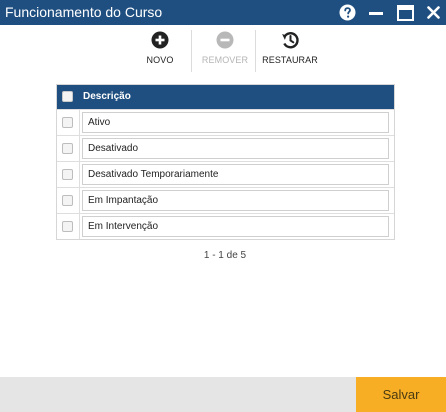 The image size is (446, 412). Describe the element at coordinates (290, 40) in the screenshot. I see `history-icon` at that location.